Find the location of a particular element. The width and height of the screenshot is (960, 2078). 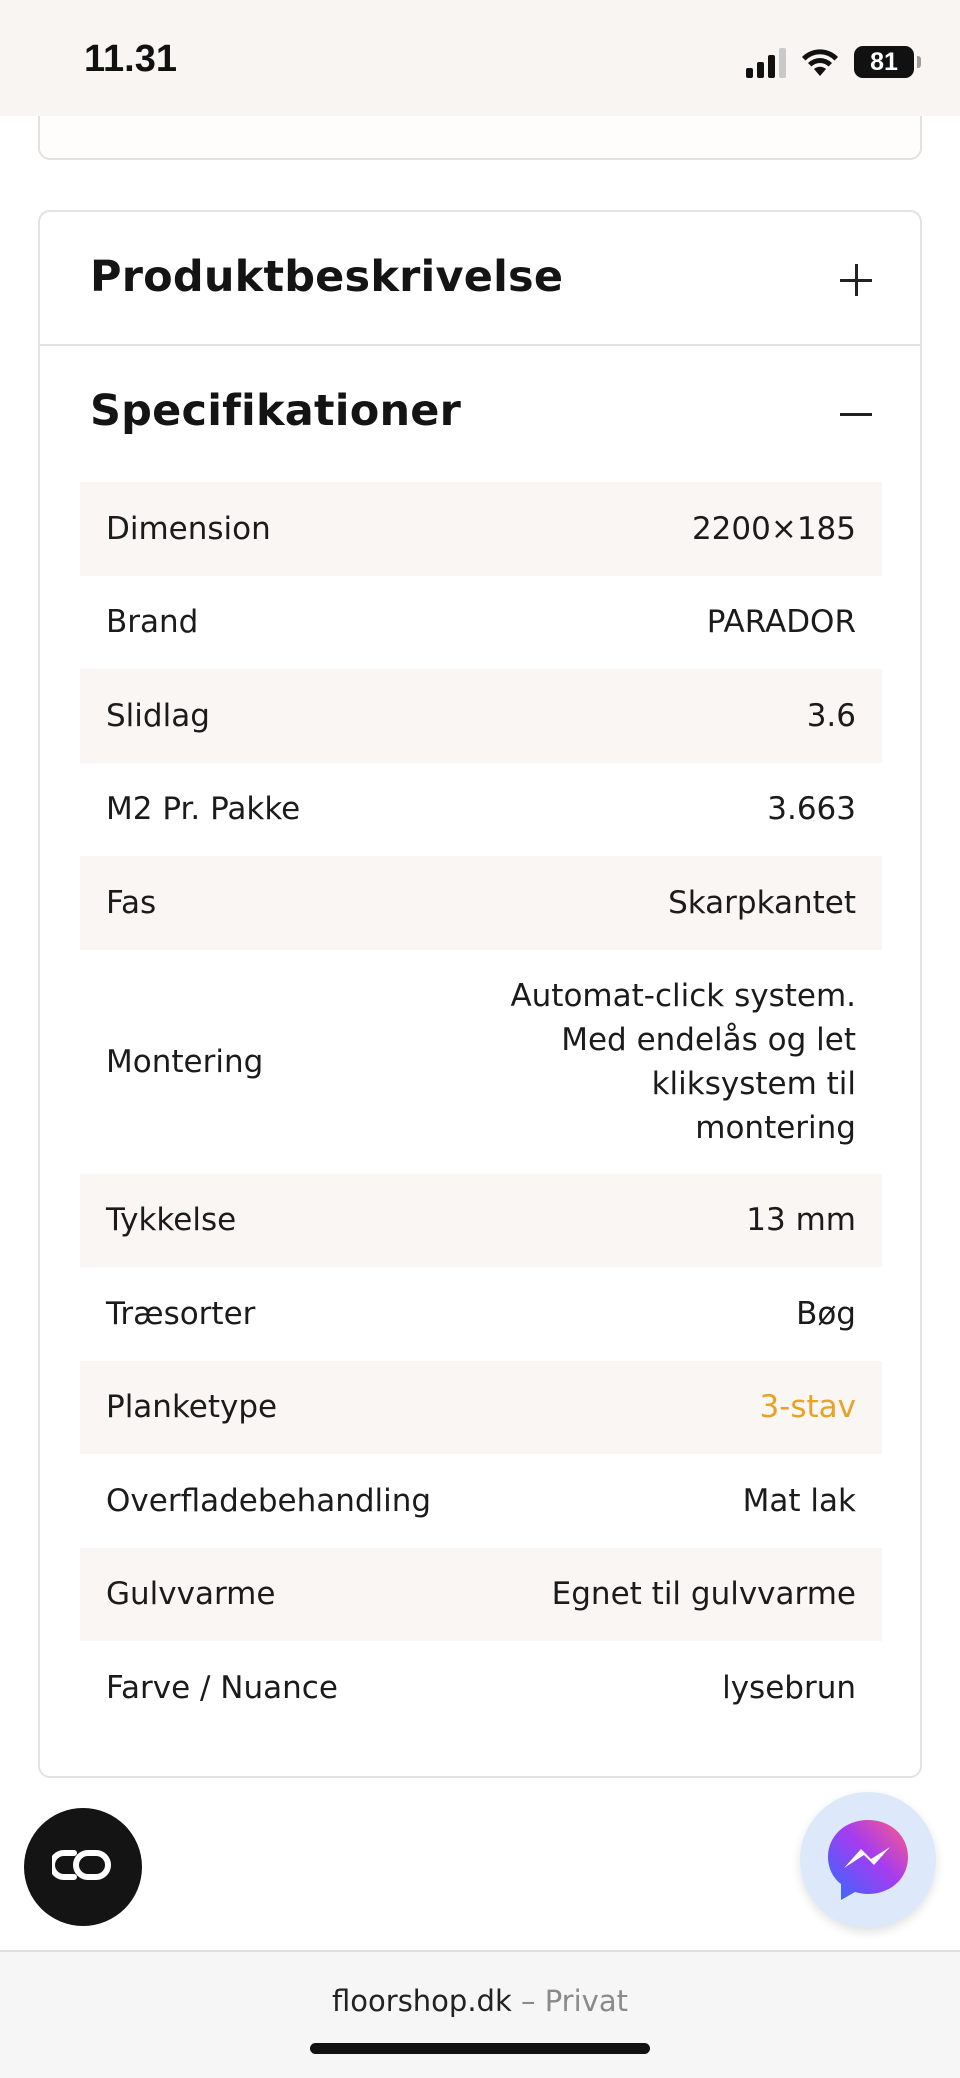

status-icons: 81 is located at coordinates (833, 62).